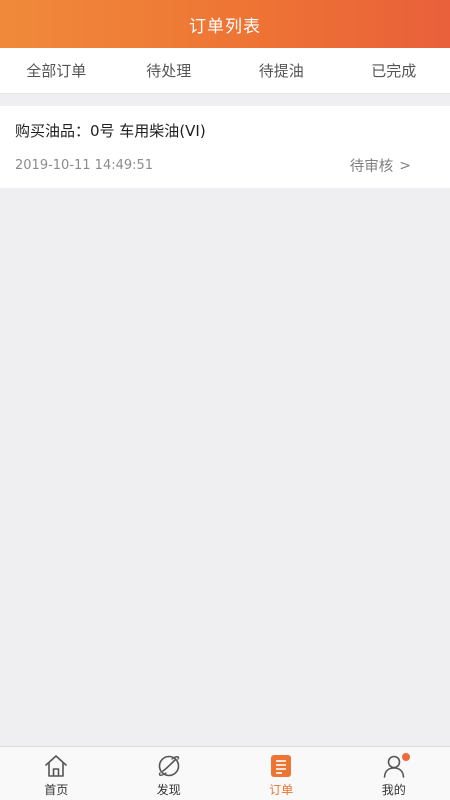  What do you see at coordinates (405, 757) in the screenshot?
I see `notification-badge` at bounding box center [405, 757].